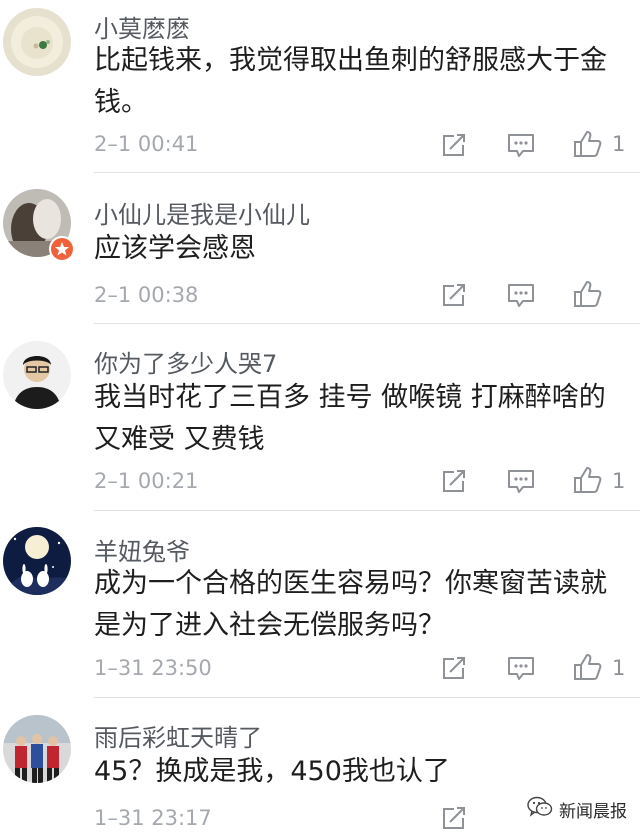 The height and width of the screenshot is (834, 640). Describe the element at coordinates (179, 439) in the screenshot. I see `comment-text-line: 又难受 又费钱` at that location.